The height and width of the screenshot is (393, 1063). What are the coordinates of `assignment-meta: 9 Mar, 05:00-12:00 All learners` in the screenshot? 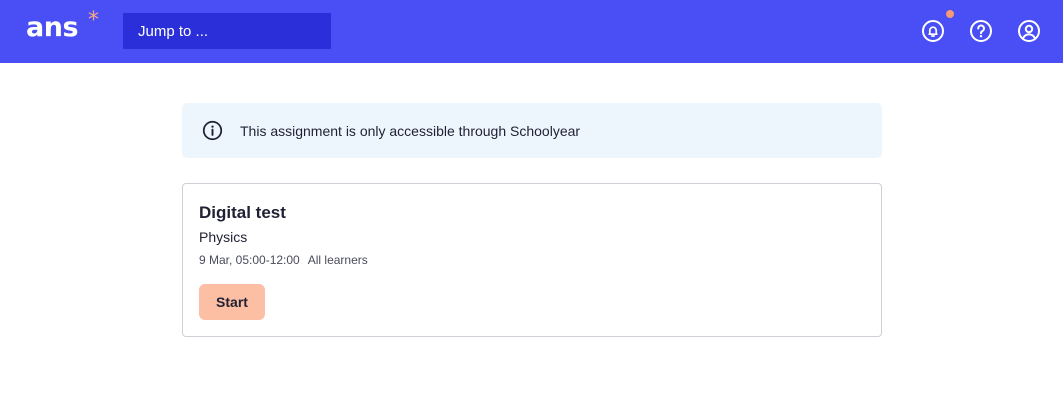 It's located at (283, 260).